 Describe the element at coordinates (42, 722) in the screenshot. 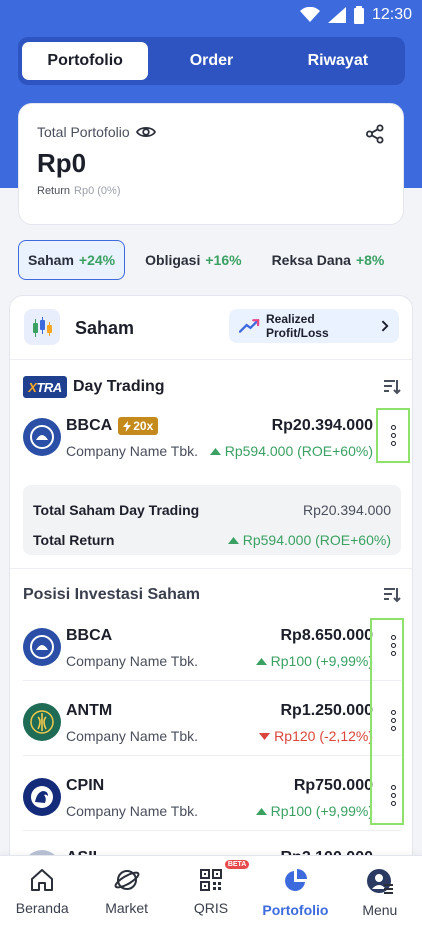

I see `antm-logo-icon` at that location.